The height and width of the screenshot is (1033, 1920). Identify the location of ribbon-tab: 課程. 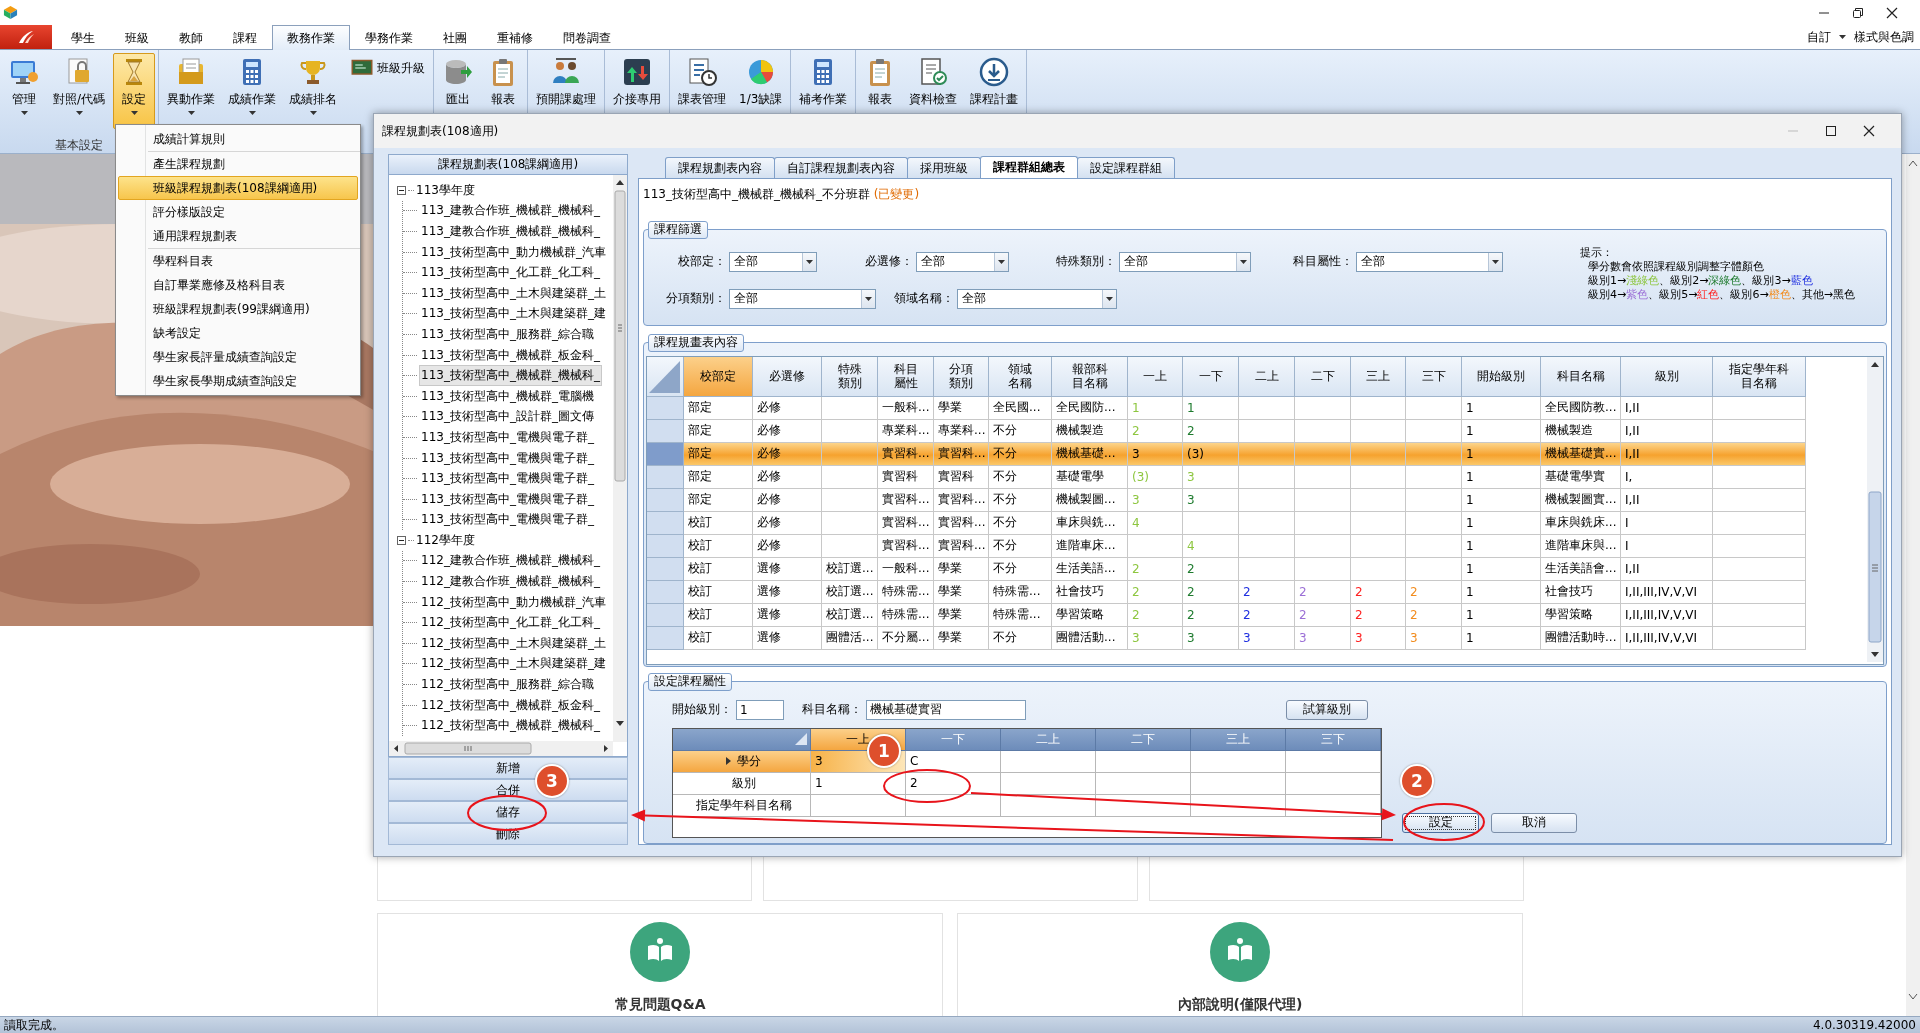
(245, 37).